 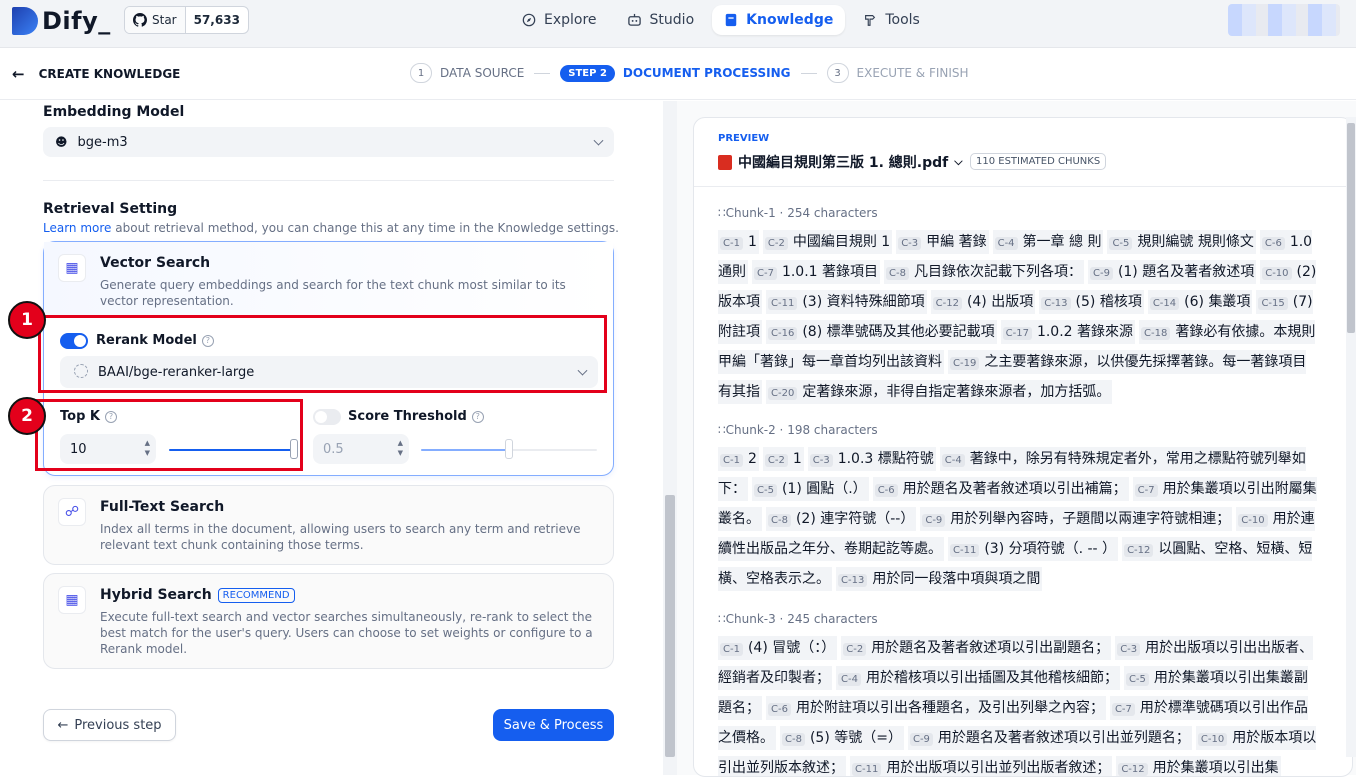 I want to click on step-divider, so click(x=808, y=73).